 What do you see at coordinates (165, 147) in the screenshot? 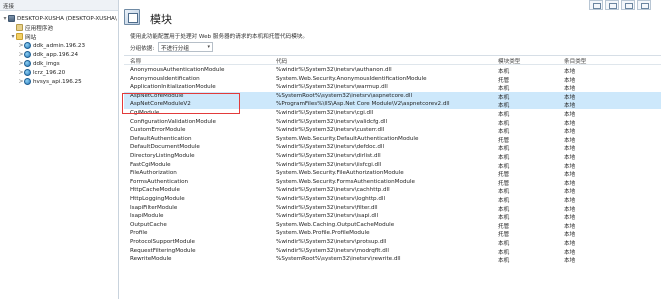
I see `cell-name: DefaultDocumentModule` at bounding box center [165, 147].